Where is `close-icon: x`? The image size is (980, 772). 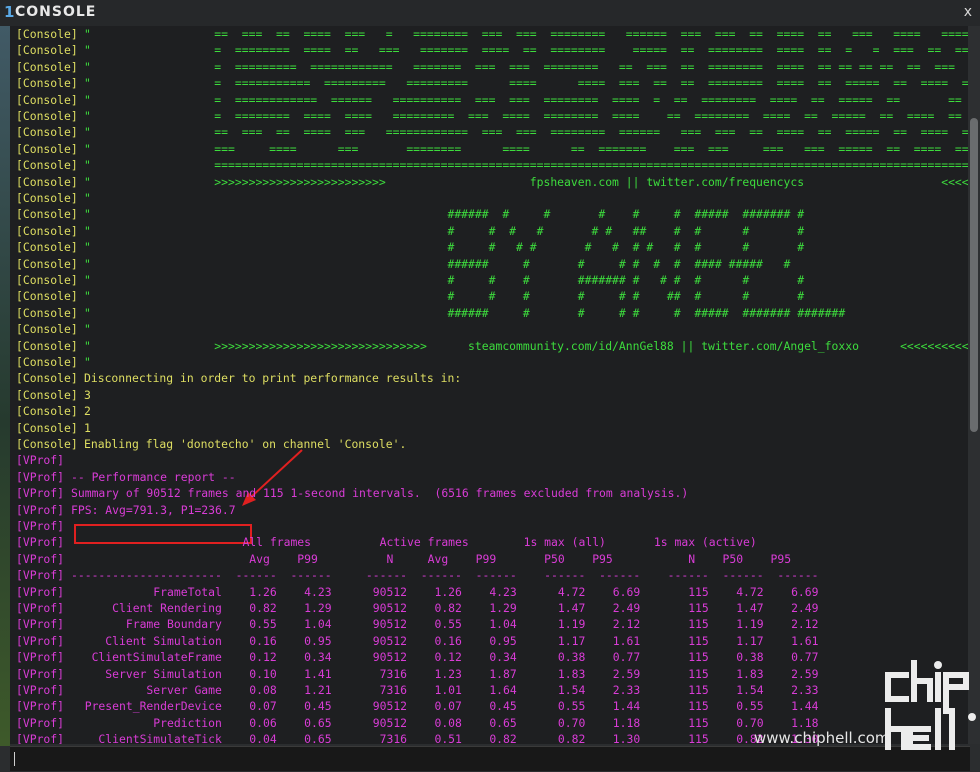 close-icon: x is located at coordinates (968, 12).